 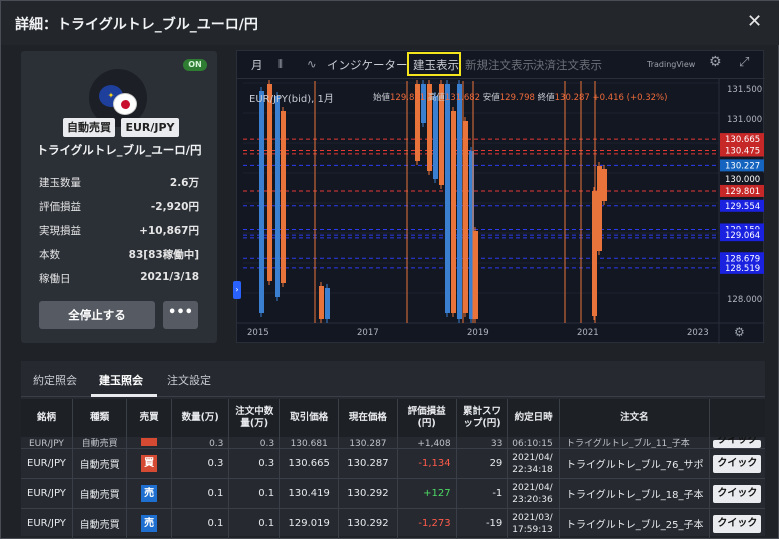 I want to click on price-tag-label: 129.554, so click(x=742, y=207).